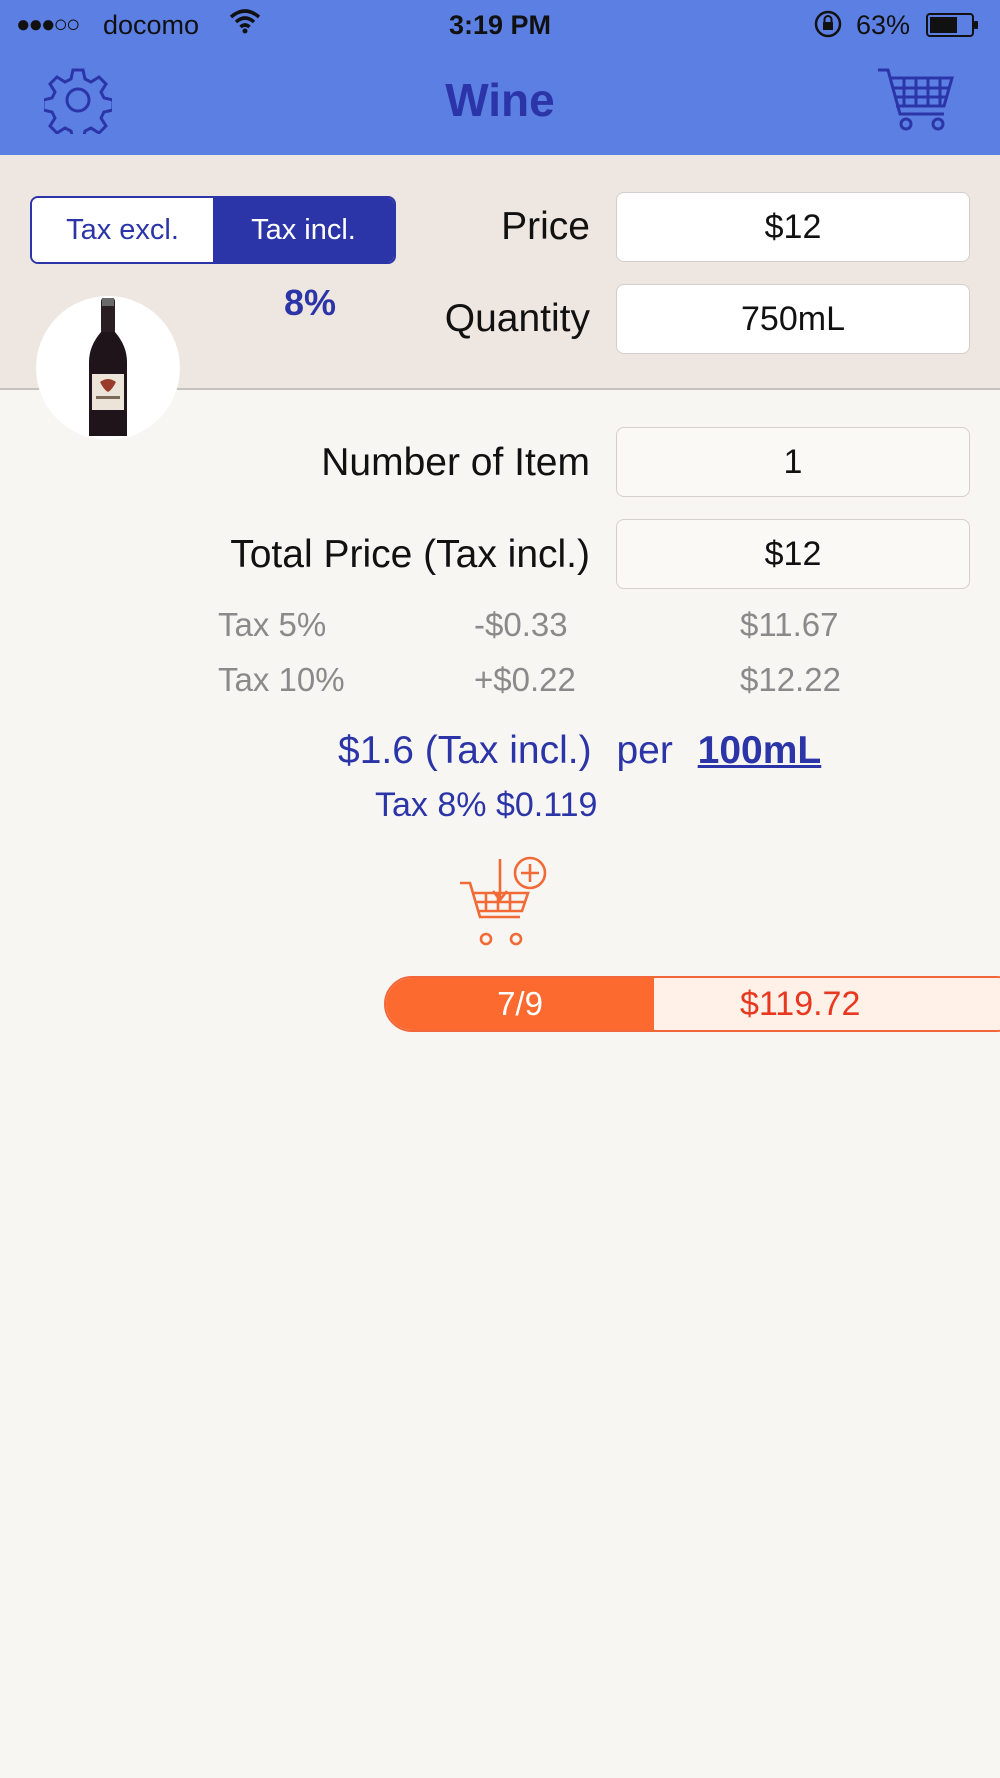 The height and width of the screenshot is (1778, 1000). I want to click on cart-item-count: 7/9, so click(520, 1004).